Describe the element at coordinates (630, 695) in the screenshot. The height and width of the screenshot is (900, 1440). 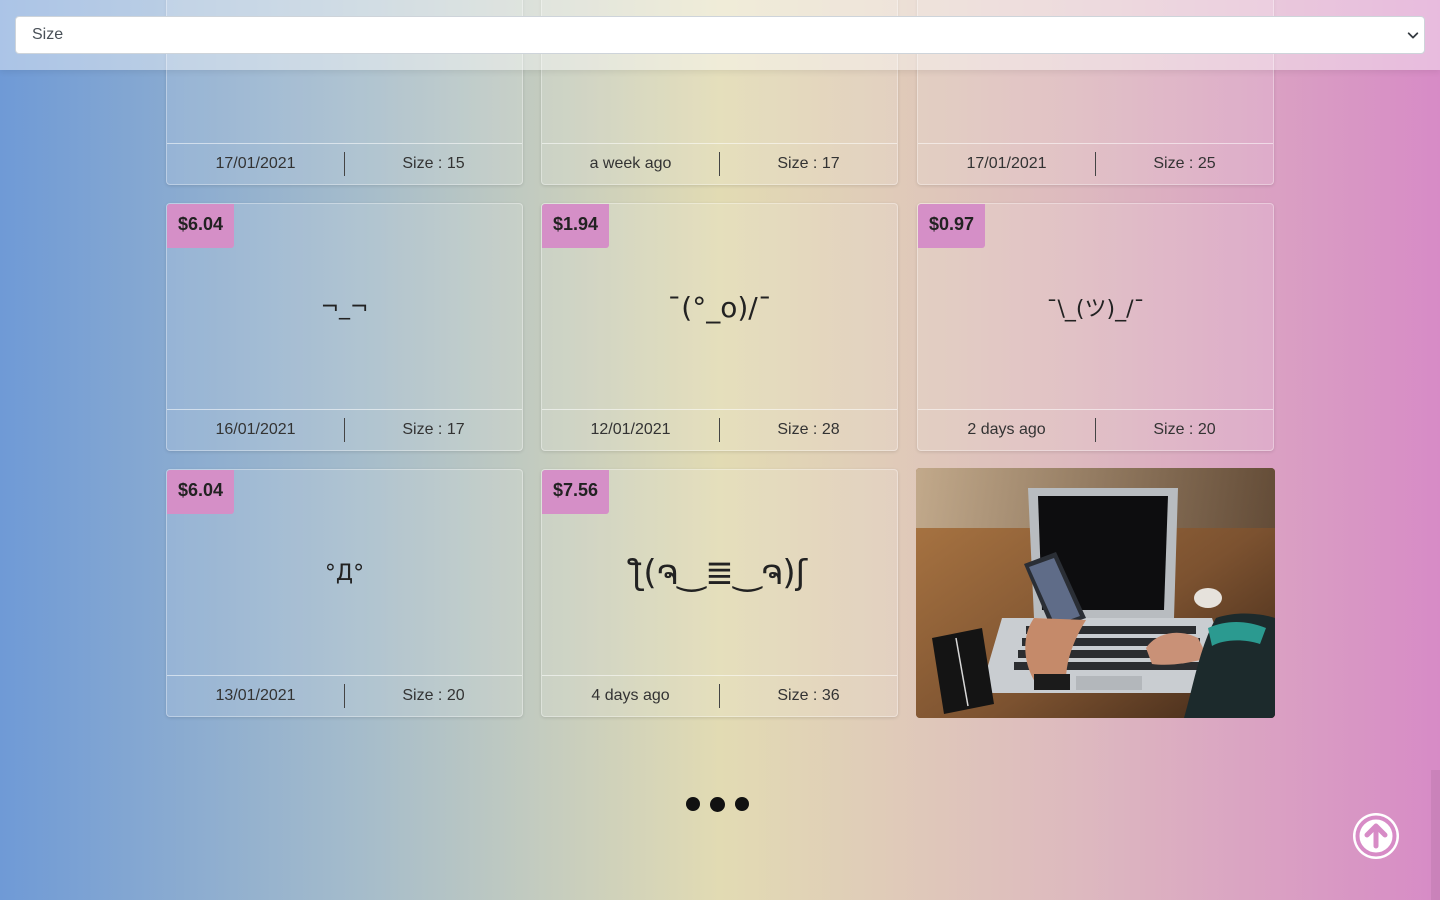
I see `card-date: 4 days ago` at that location.